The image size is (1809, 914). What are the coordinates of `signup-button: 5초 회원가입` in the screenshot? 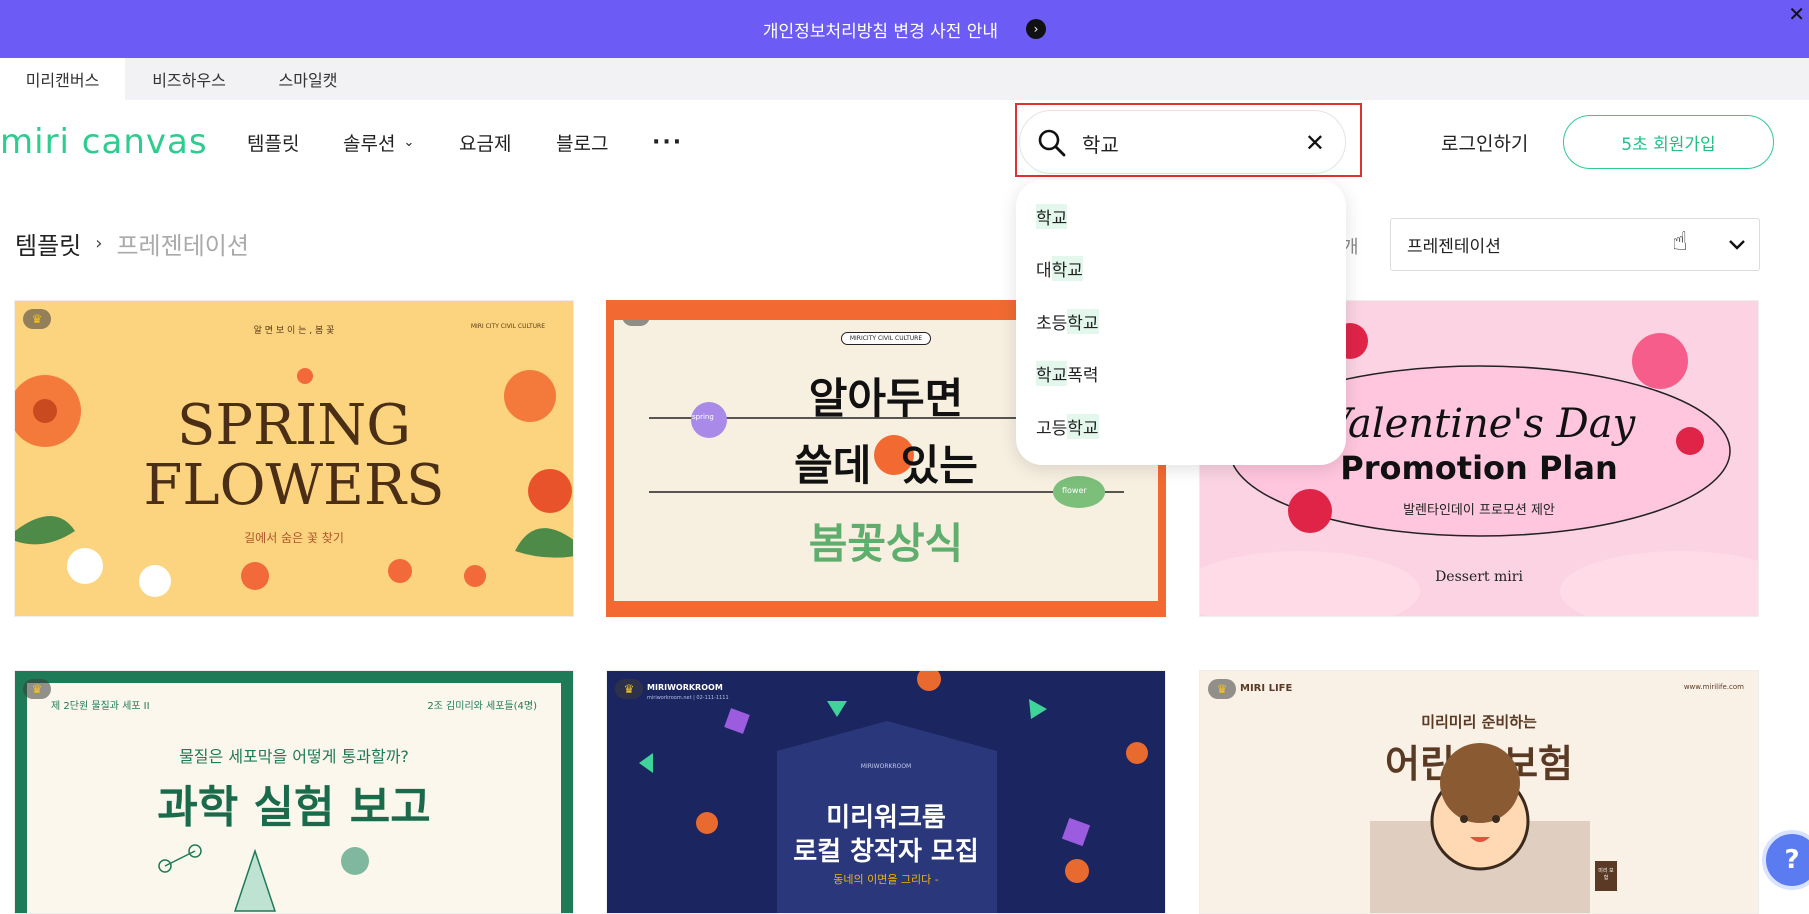 It's located at (1668, 142).